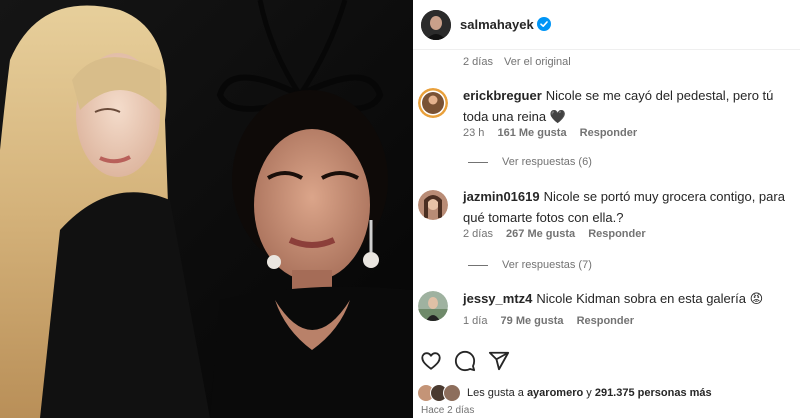 Image resolution: width=800 pixels, height=418 pixels. Describe the element at coordinates (555, 393) in the screenshot. I see `liker-username: ayaromero` at that location.